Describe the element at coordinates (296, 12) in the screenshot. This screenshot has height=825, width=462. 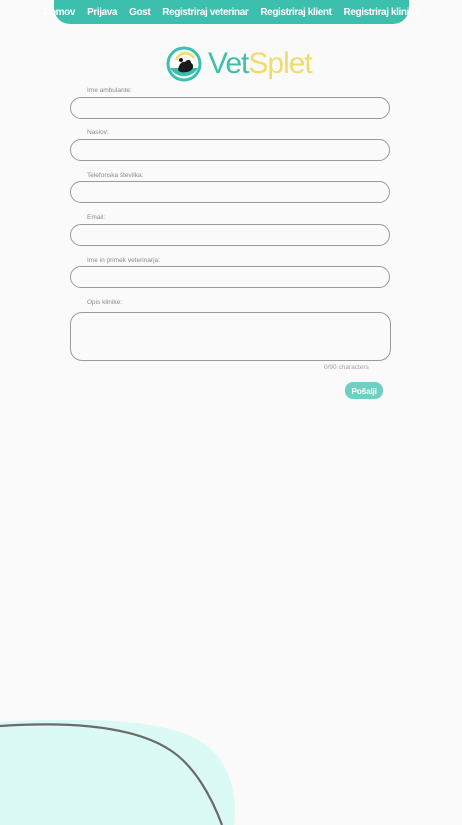
I see `nav-register-client: Registriraj klient` at that location.